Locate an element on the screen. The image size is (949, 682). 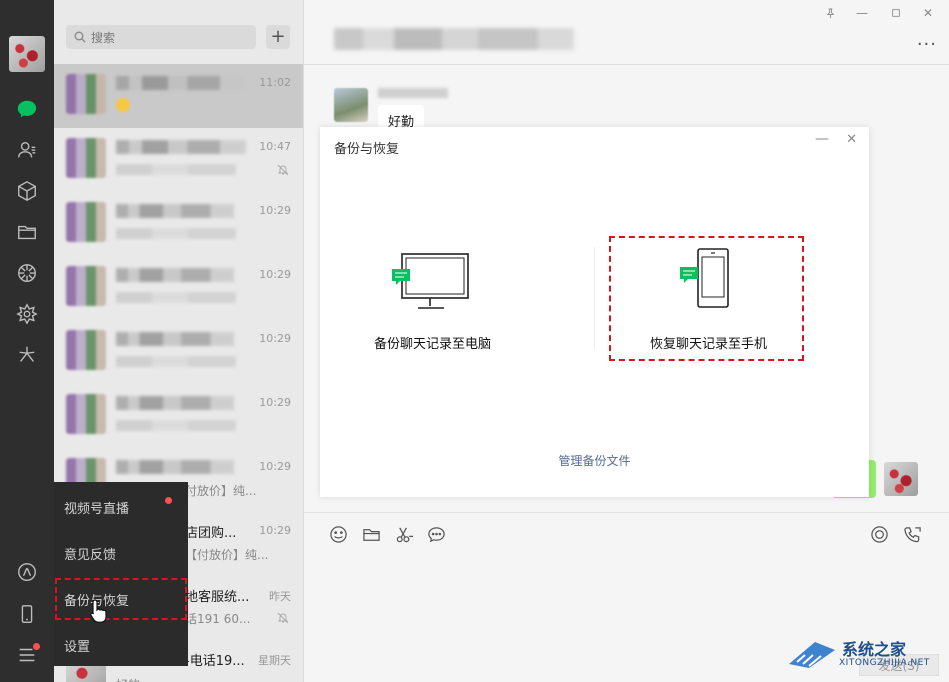
menu-item-label: 设置 is located at coordinates (77, 647).